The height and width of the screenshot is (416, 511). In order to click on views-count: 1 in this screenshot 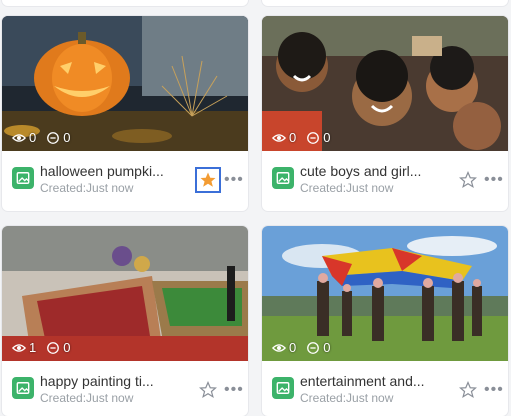, I will do `click(33, 347)`.